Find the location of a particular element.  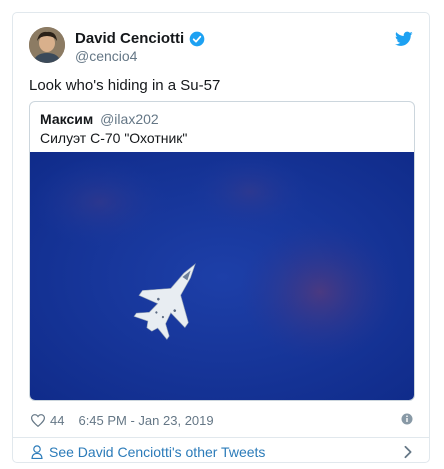

chevron-right-icon is located at coordinates (408, 452).